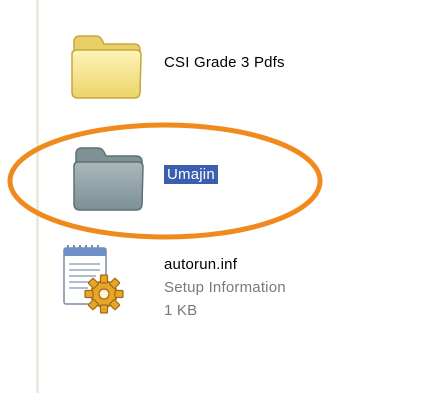  I want to click on left-pane-edge, so click(20, 196).